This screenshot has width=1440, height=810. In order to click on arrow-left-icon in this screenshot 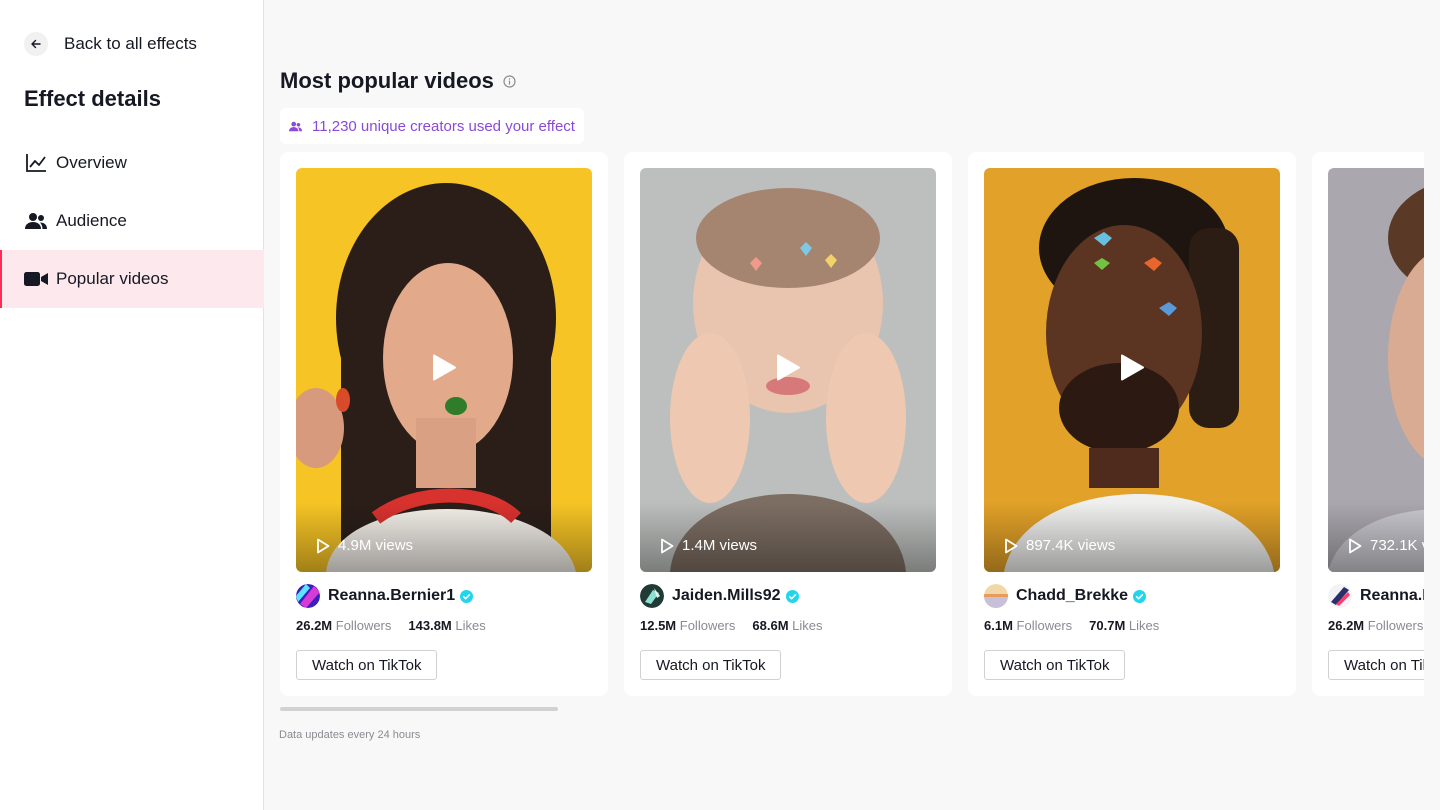, I will do `click(36, 44)`.